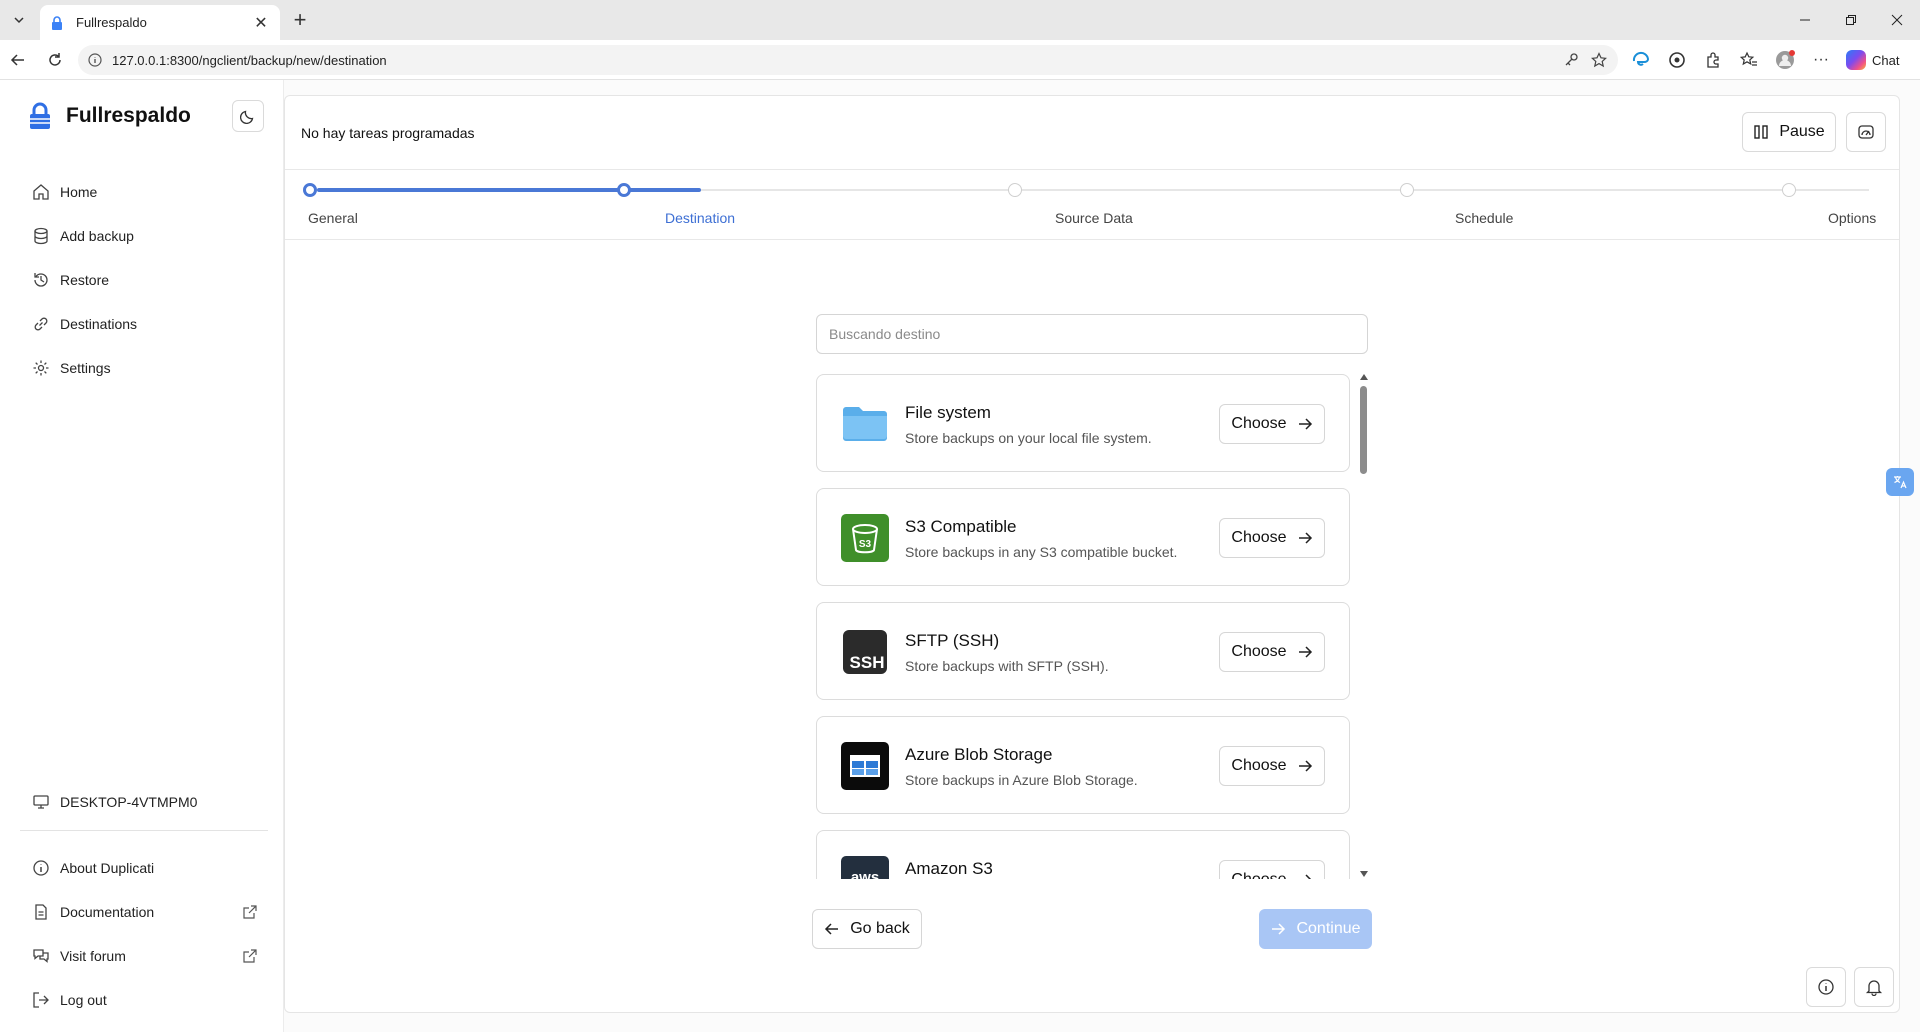  What do you see at coordinates (1866, 132) in the screenshot?
I see `throttle-button` at bounding box center [1866, 132].